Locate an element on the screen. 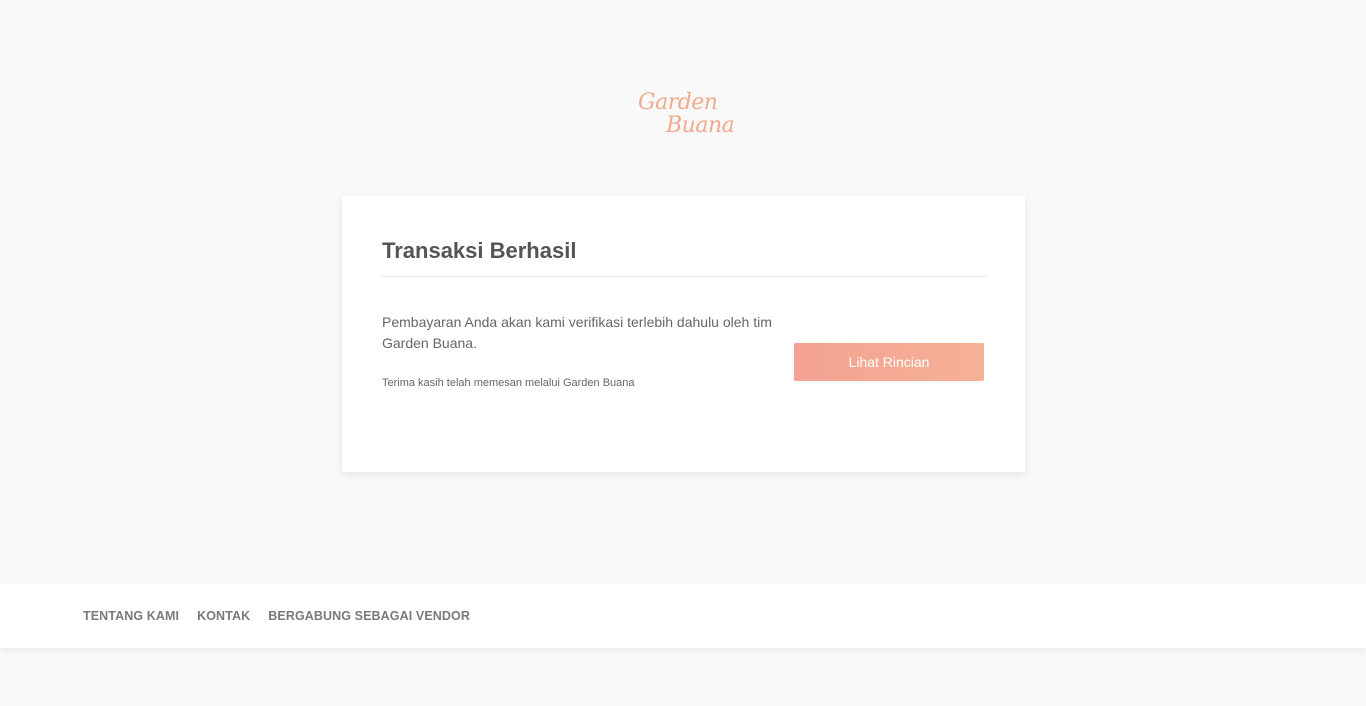  footer-link-about-us: TENTANG KAMI is located at coordinates (131, 616).